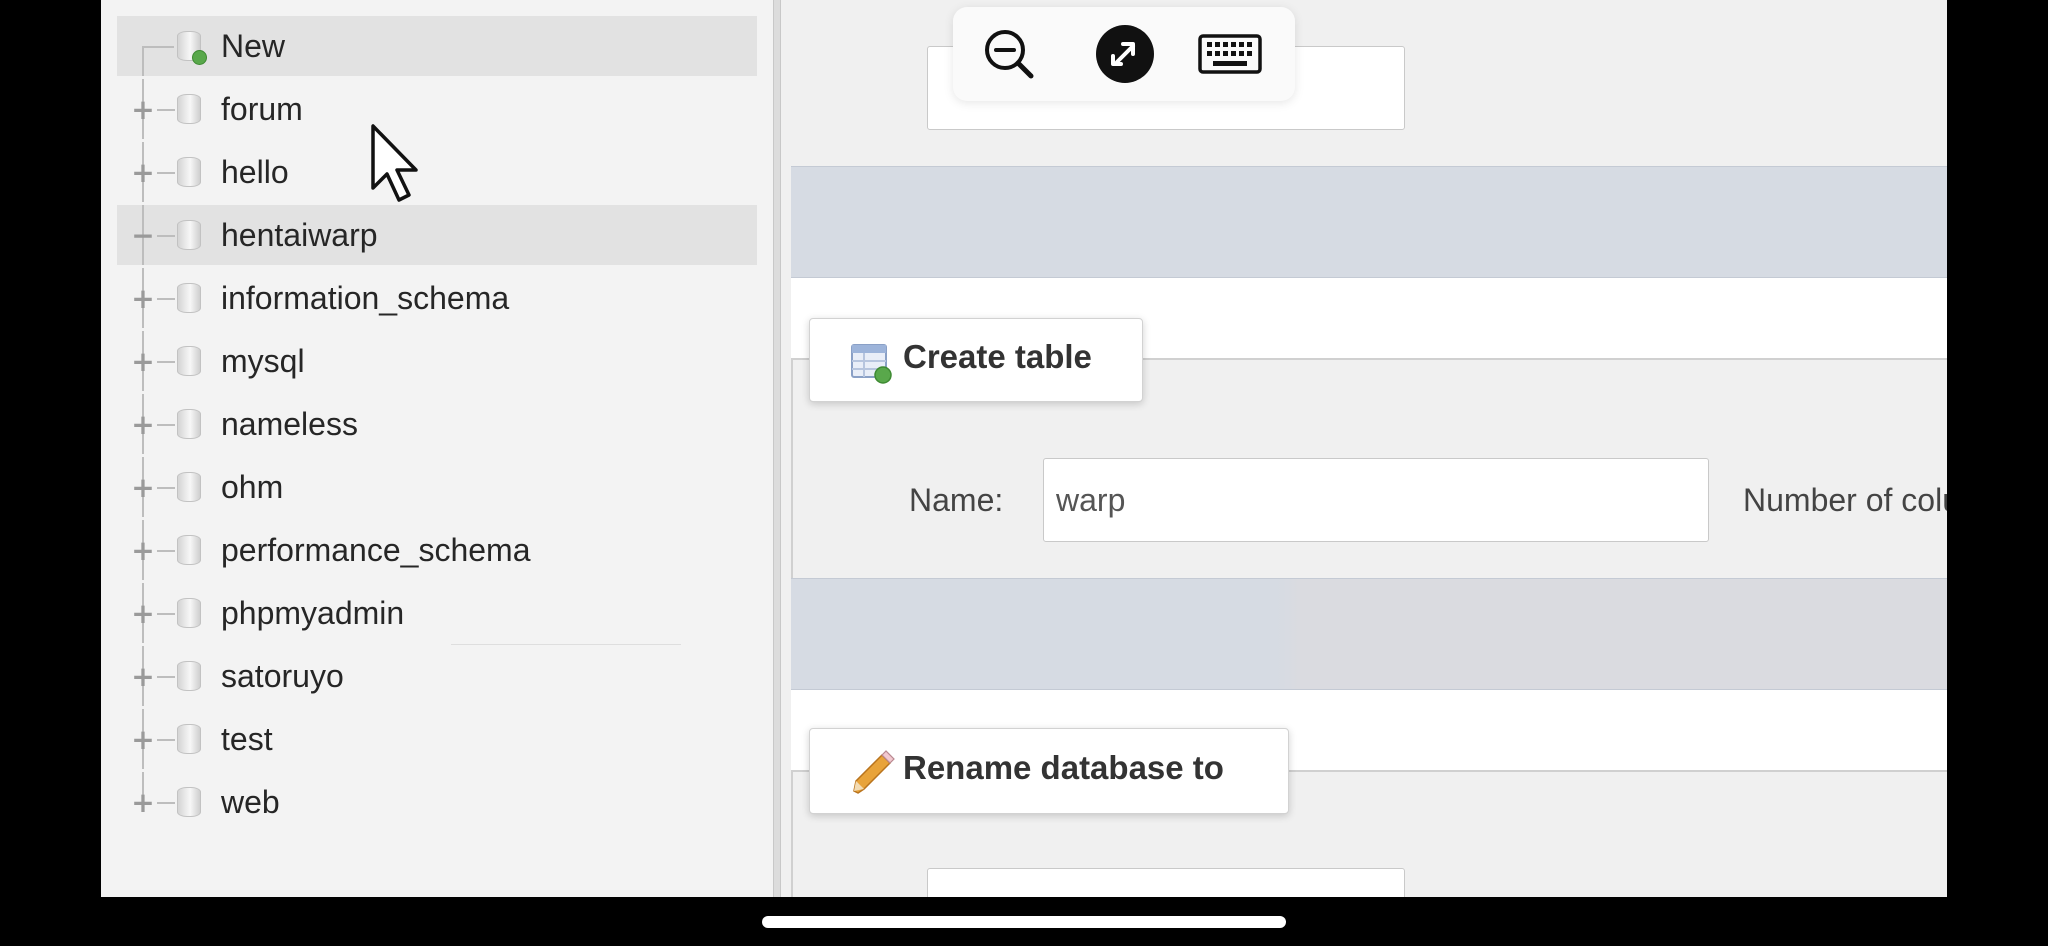 This screenshot has height=946, width=2048. I want to click on tree-item-database: − hentaiwarp, so click(437, 235).